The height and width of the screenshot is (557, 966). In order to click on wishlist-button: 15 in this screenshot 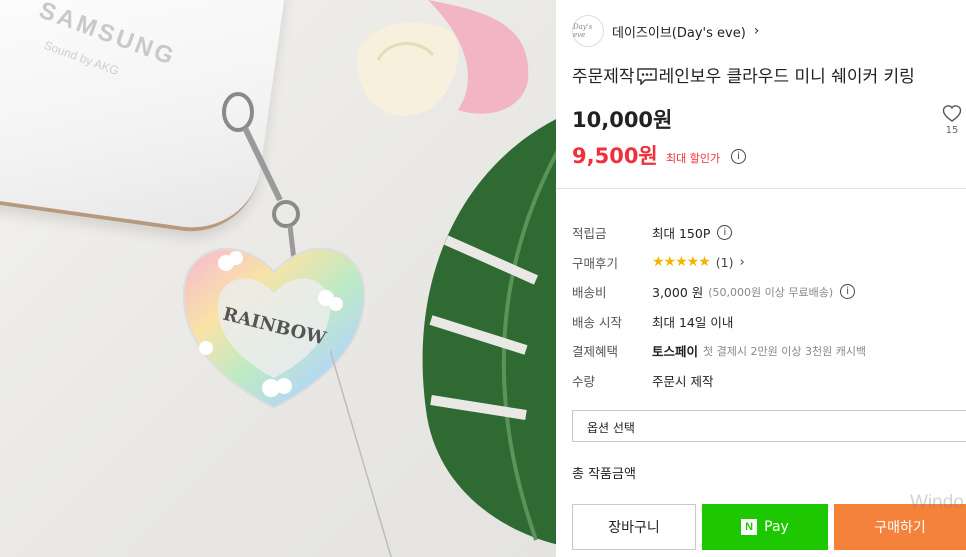, I will do `click(952, 120)`.